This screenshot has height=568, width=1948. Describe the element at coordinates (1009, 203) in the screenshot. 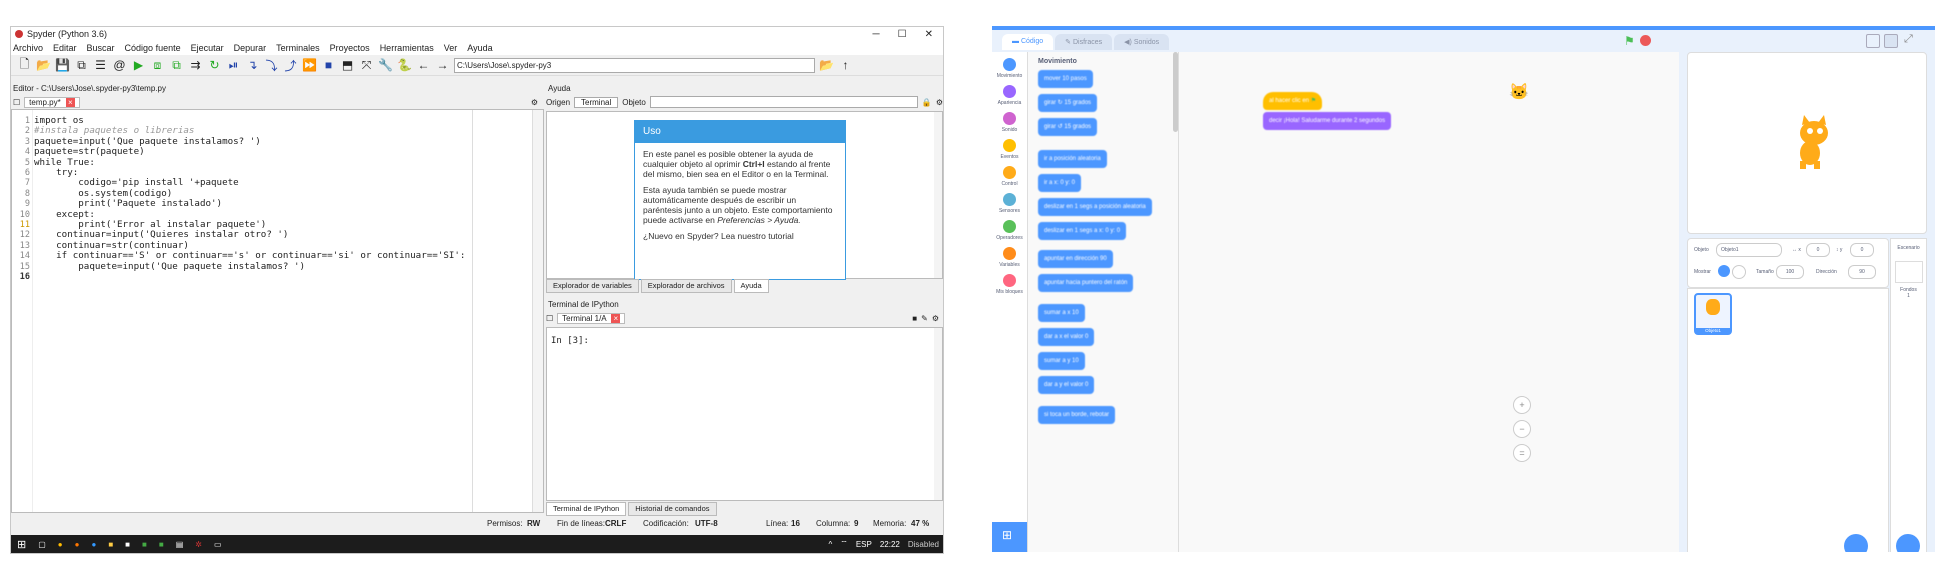

I see `category-5: Sensores` at that location.